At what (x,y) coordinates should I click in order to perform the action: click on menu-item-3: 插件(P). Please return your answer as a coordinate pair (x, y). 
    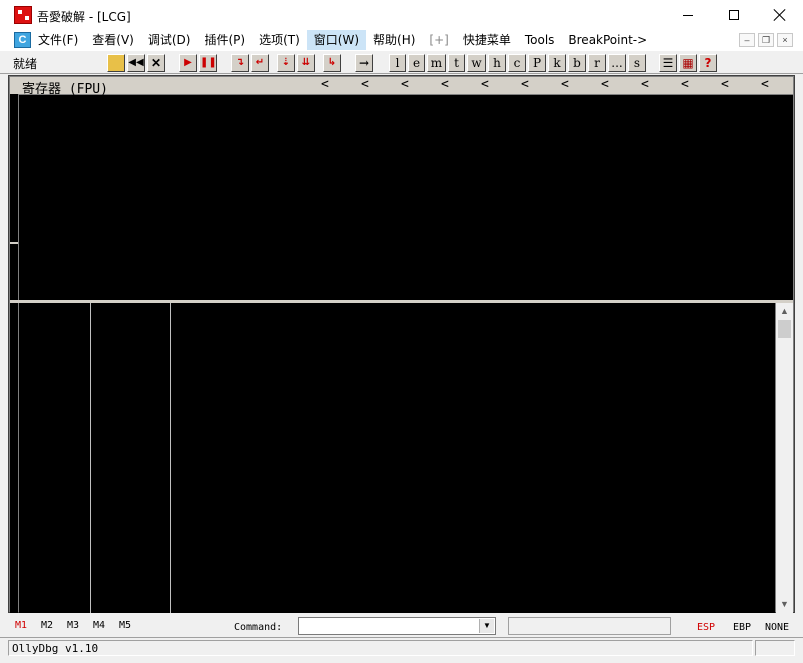
    Looking at the image, I should click on (224, 40).